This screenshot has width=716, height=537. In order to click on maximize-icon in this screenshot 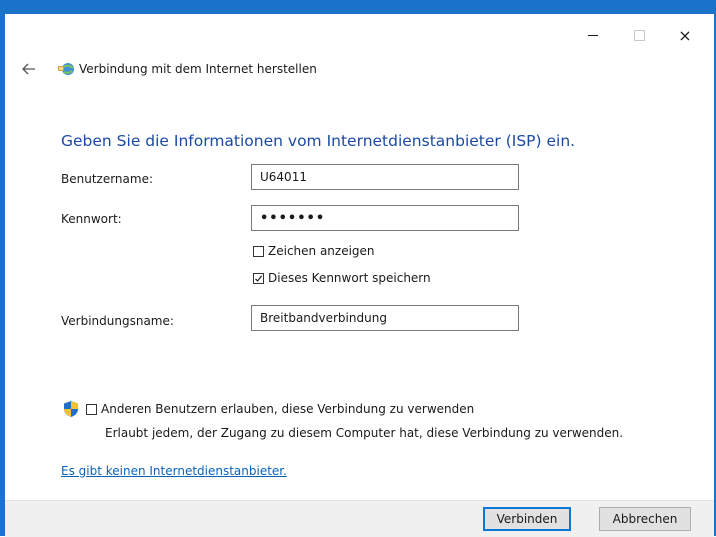, I will do `click(639, 35)`.